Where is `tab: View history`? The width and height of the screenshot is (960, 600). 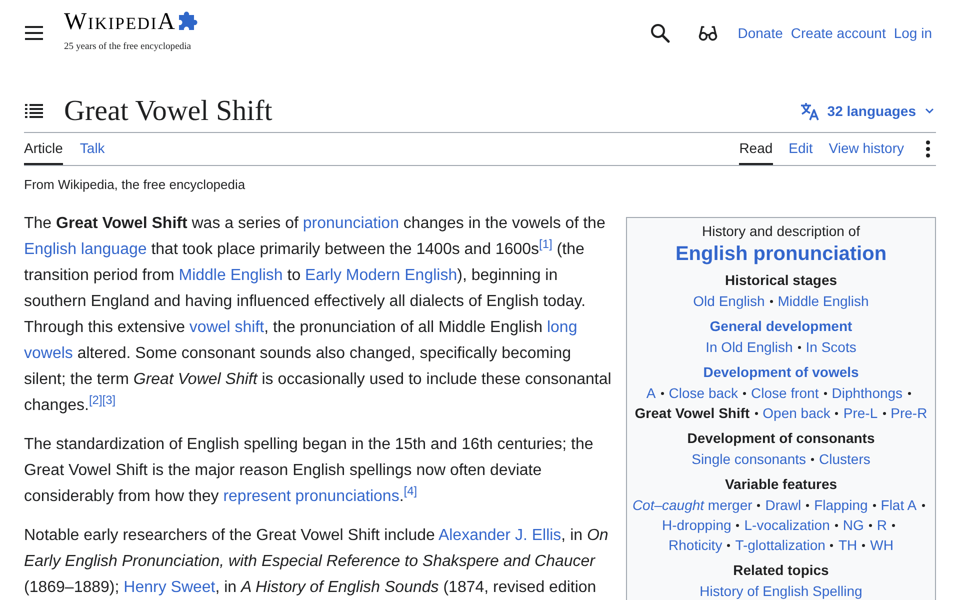 tab: View history is located at coordinates (866, 149).